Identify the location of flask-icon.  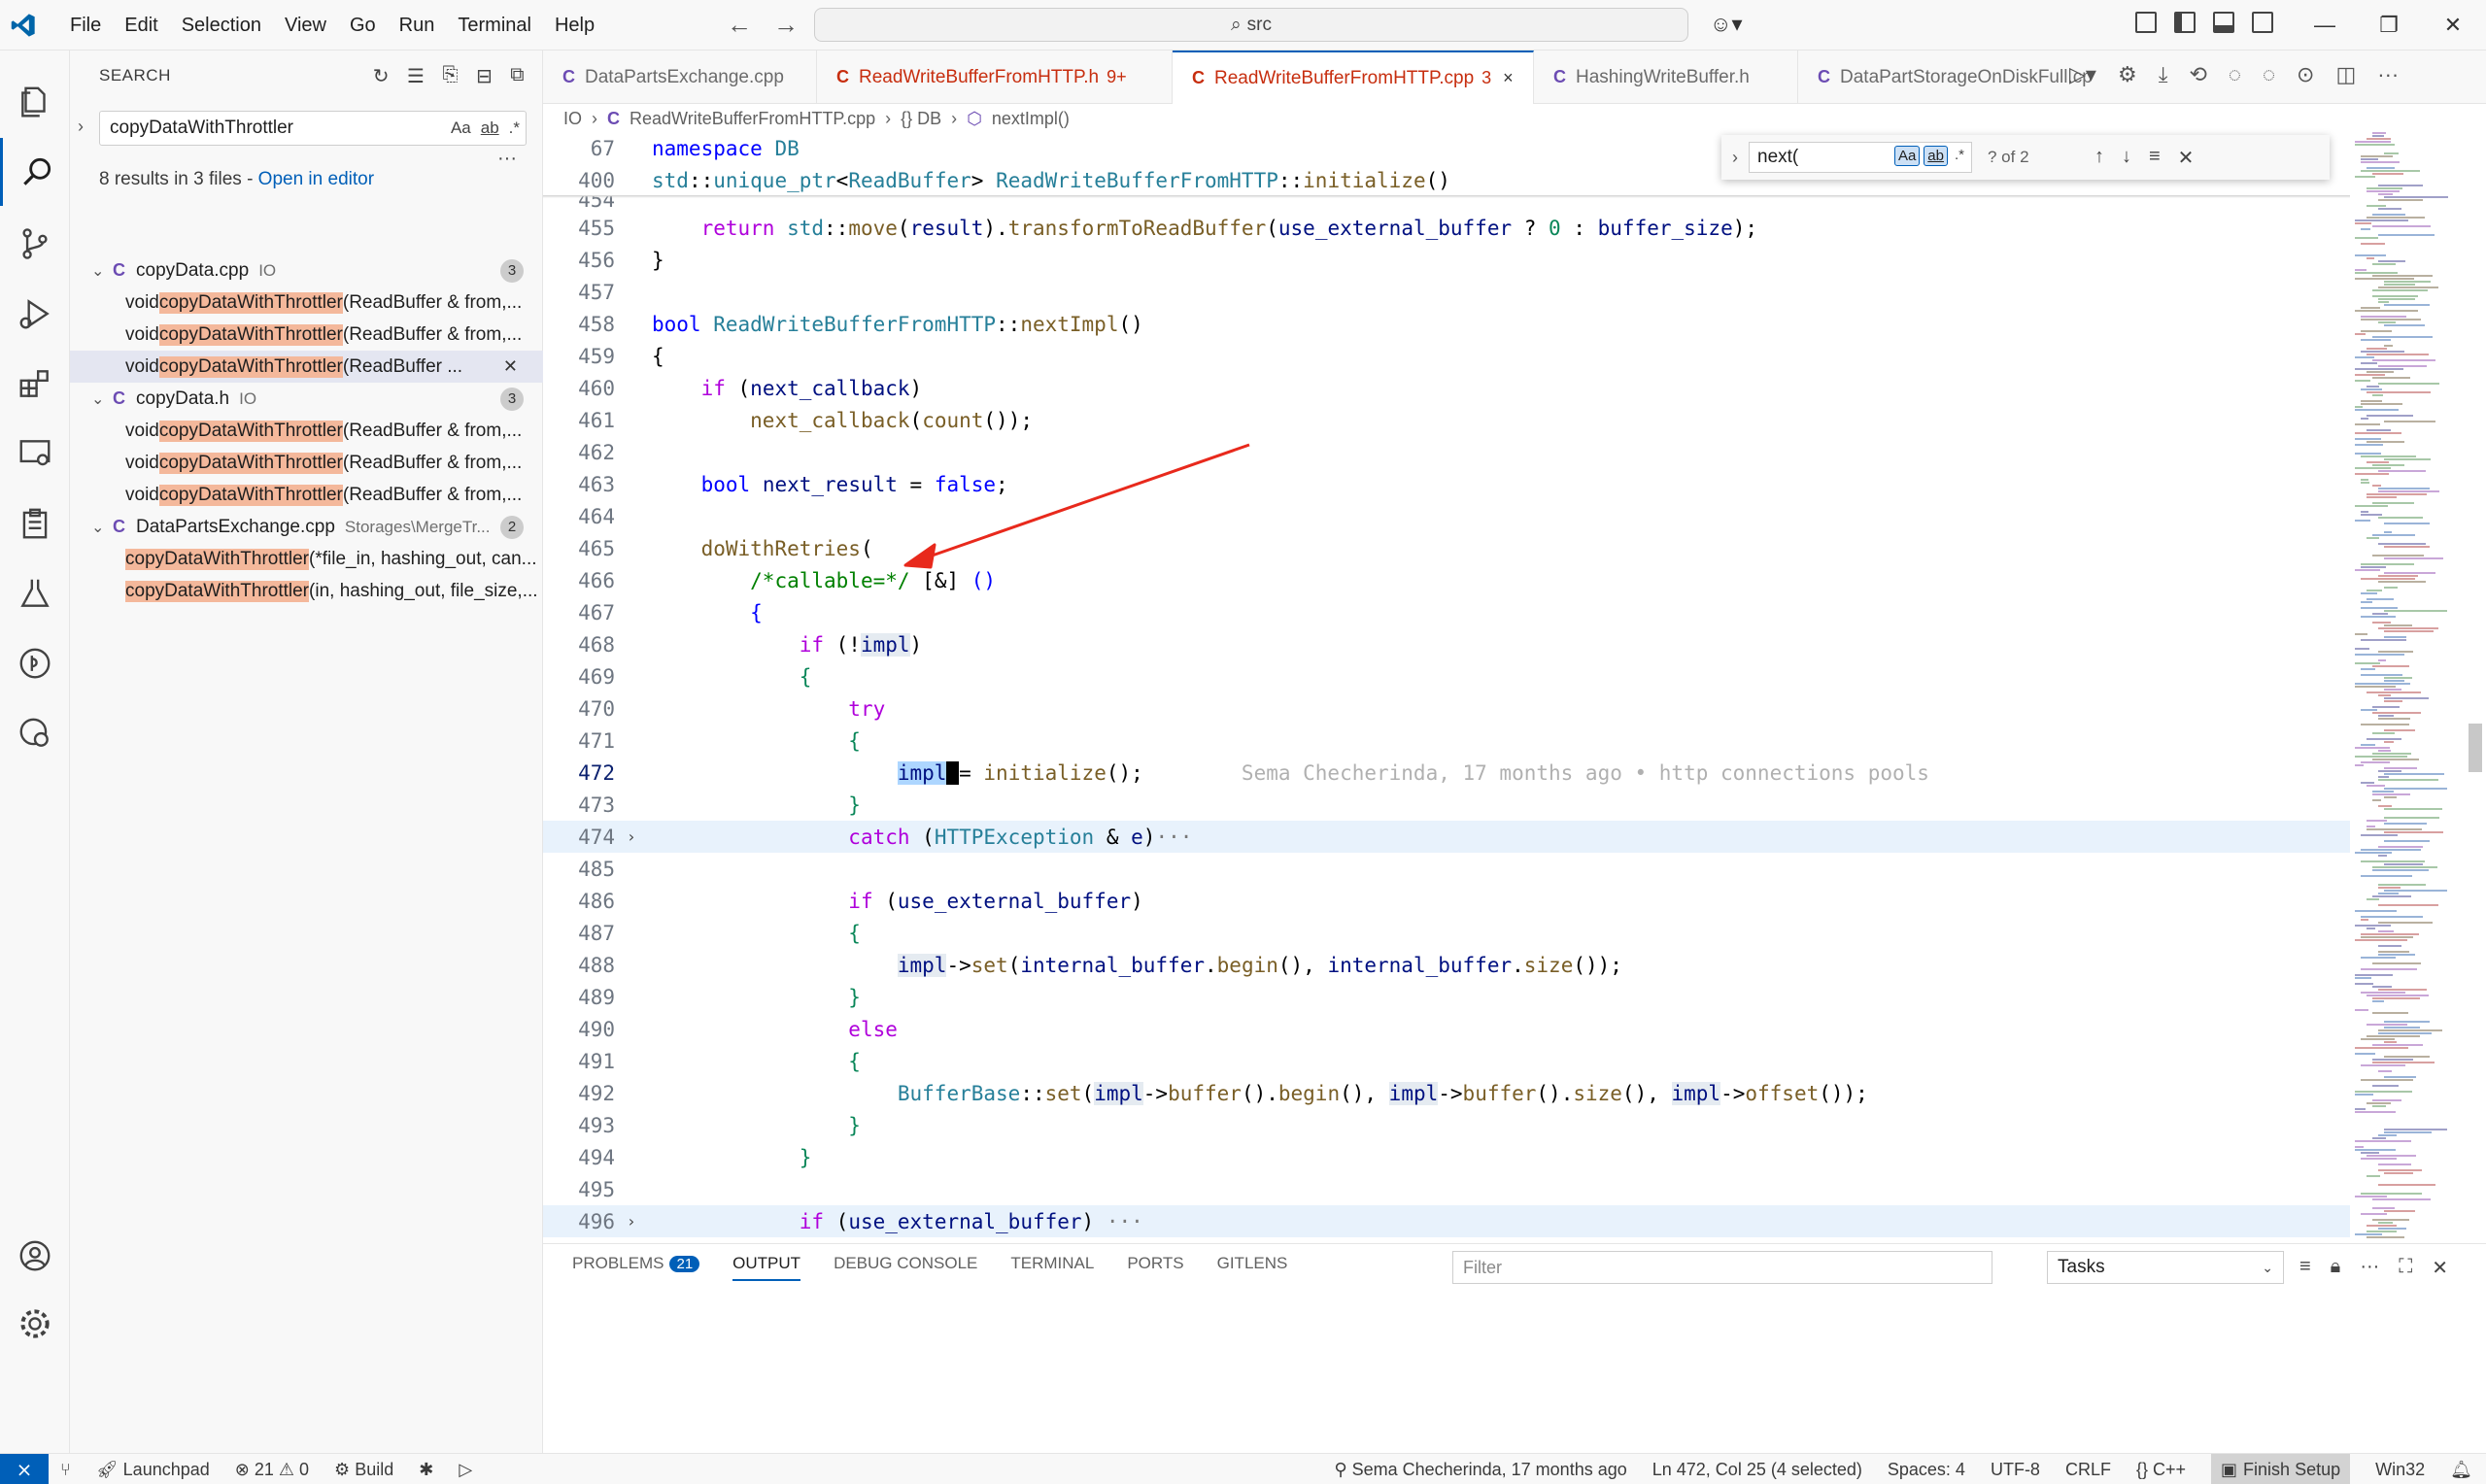
(35, 593).